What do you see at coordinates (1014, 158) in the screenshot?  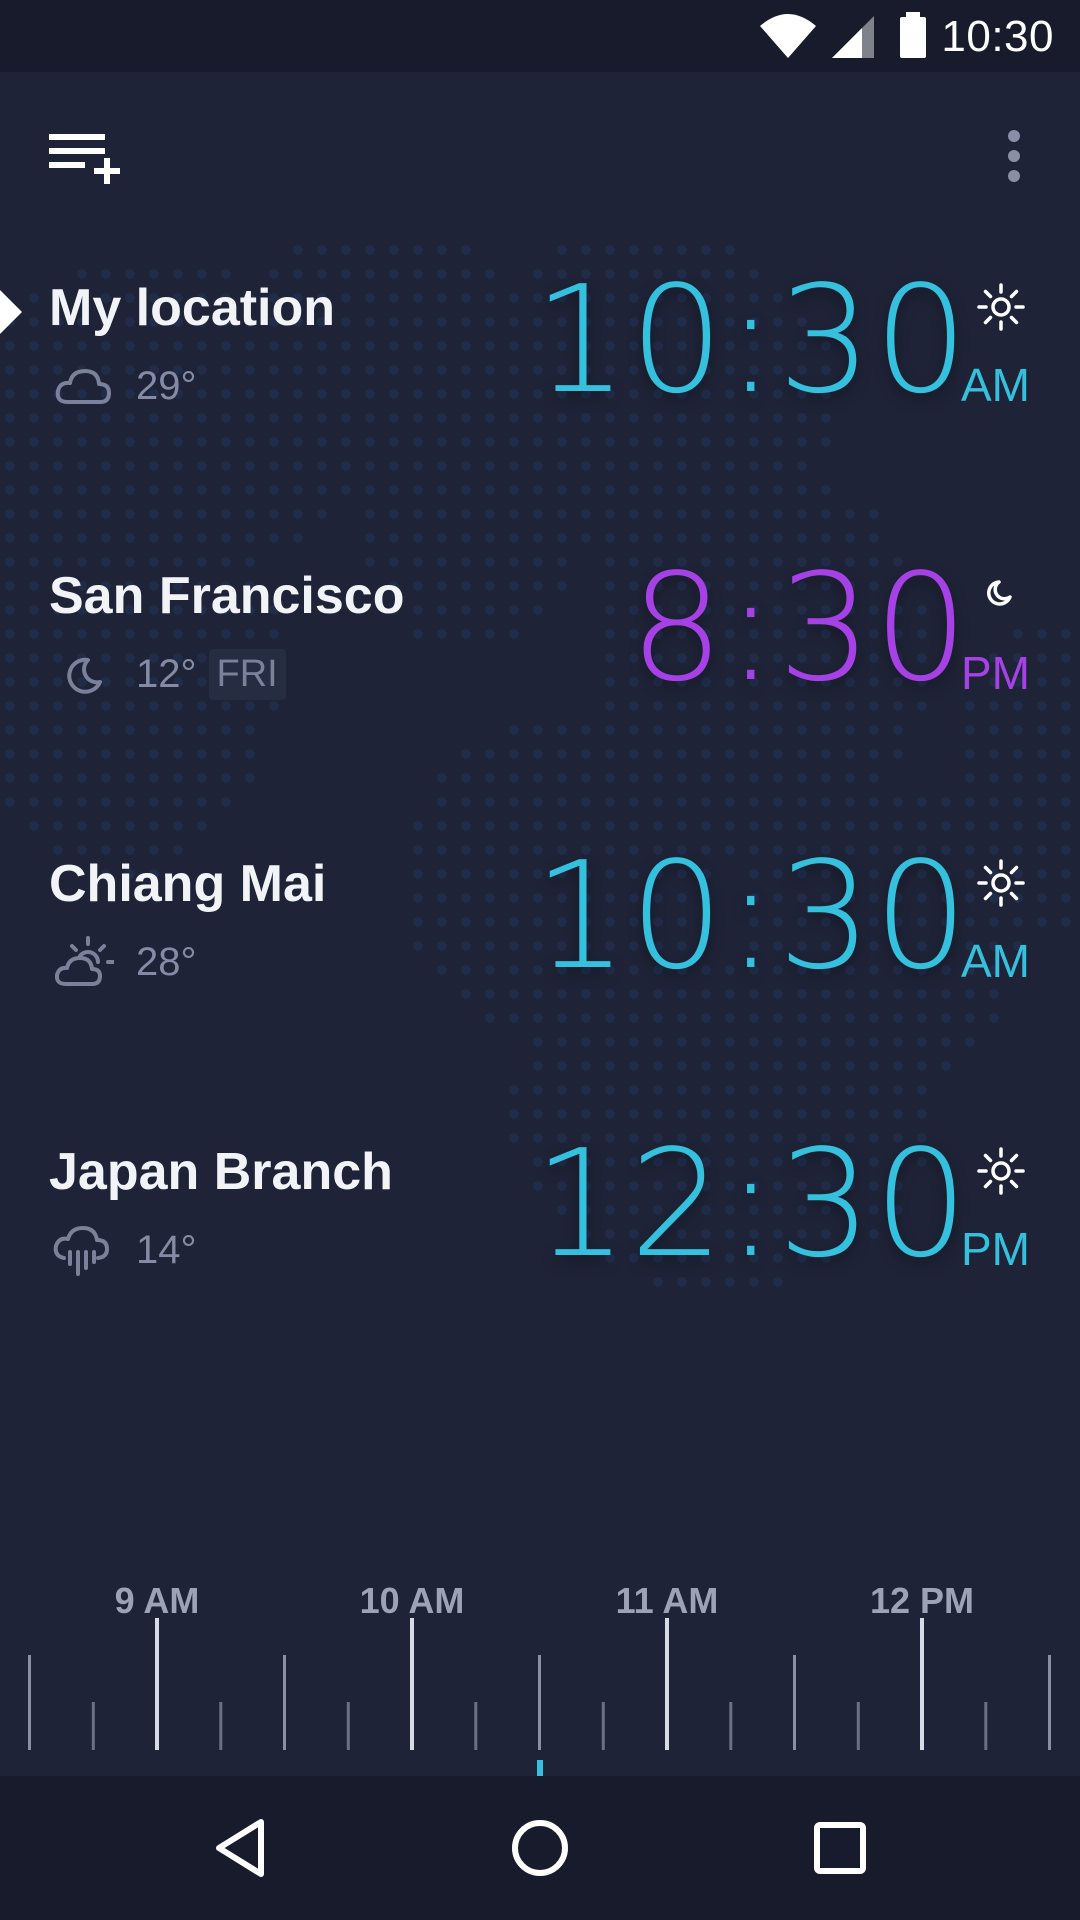 I see `more-vert-icon` at bounding box center [1014, 158].